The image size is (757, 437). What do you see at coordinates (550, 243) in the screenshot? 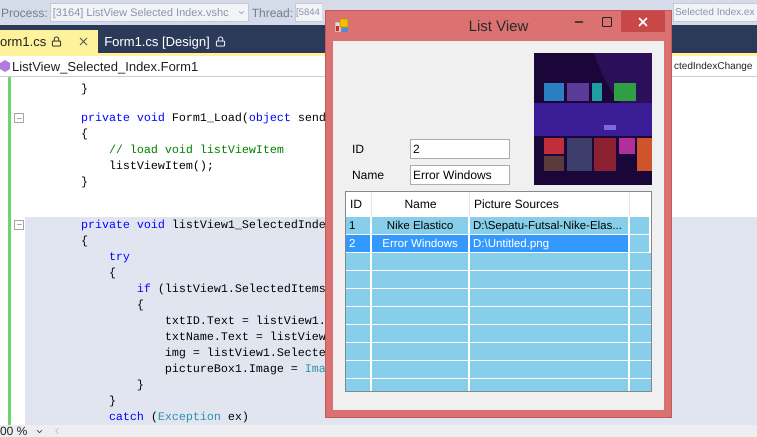
I see `list-cell: D:\Untitled.png` at bounding box center [550, 243].